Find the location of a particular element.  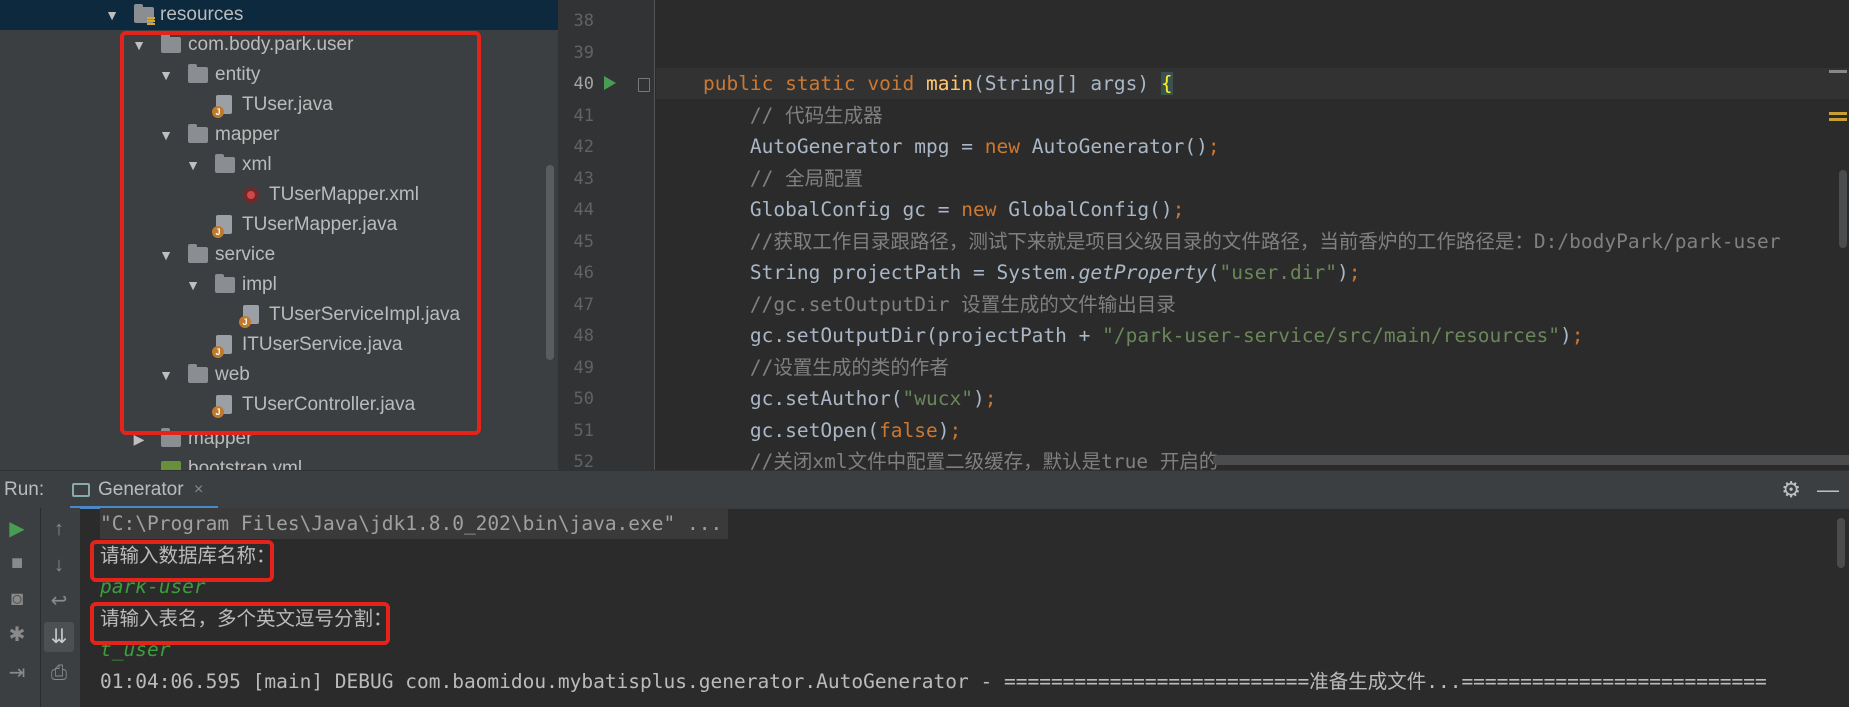

line-number: 52 is located at coordinates (583, 461).